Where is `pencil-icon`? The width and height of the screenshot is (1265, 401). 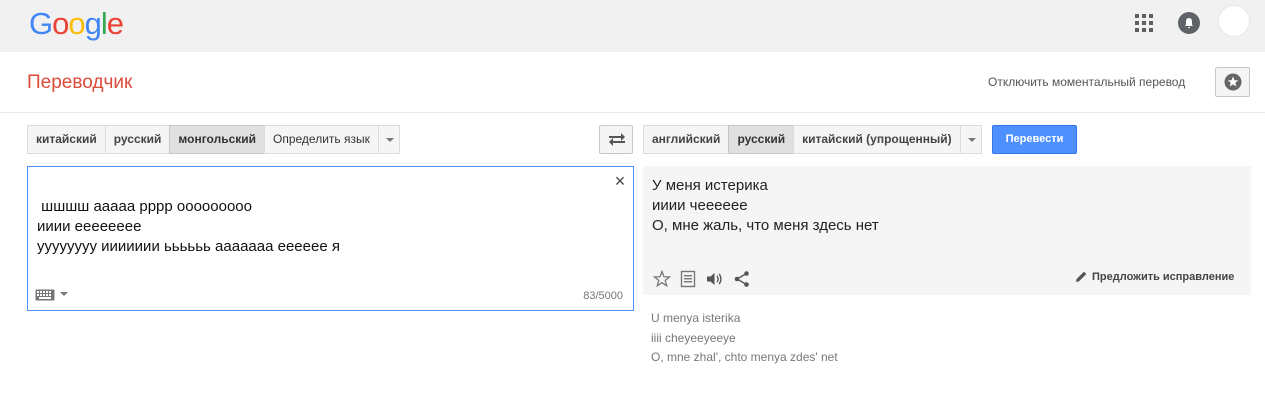 pencil-icon is located at coordinates (1081, 276).